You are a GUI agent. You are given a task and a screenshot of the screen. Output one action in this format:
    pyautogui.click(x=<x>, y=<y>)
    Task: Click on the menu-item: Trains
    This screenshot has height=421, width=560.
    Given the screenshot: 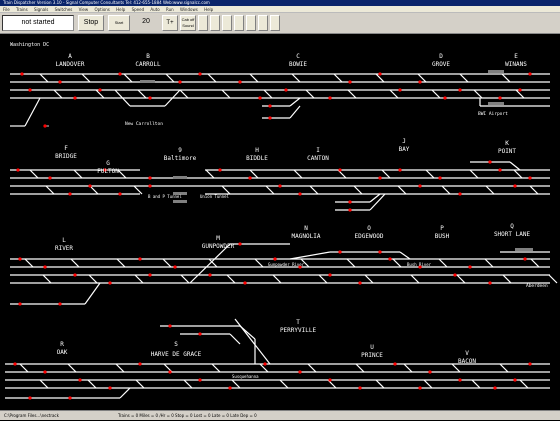 What is the action you would take?
    pyautogui.click(x=22, y=9)
    